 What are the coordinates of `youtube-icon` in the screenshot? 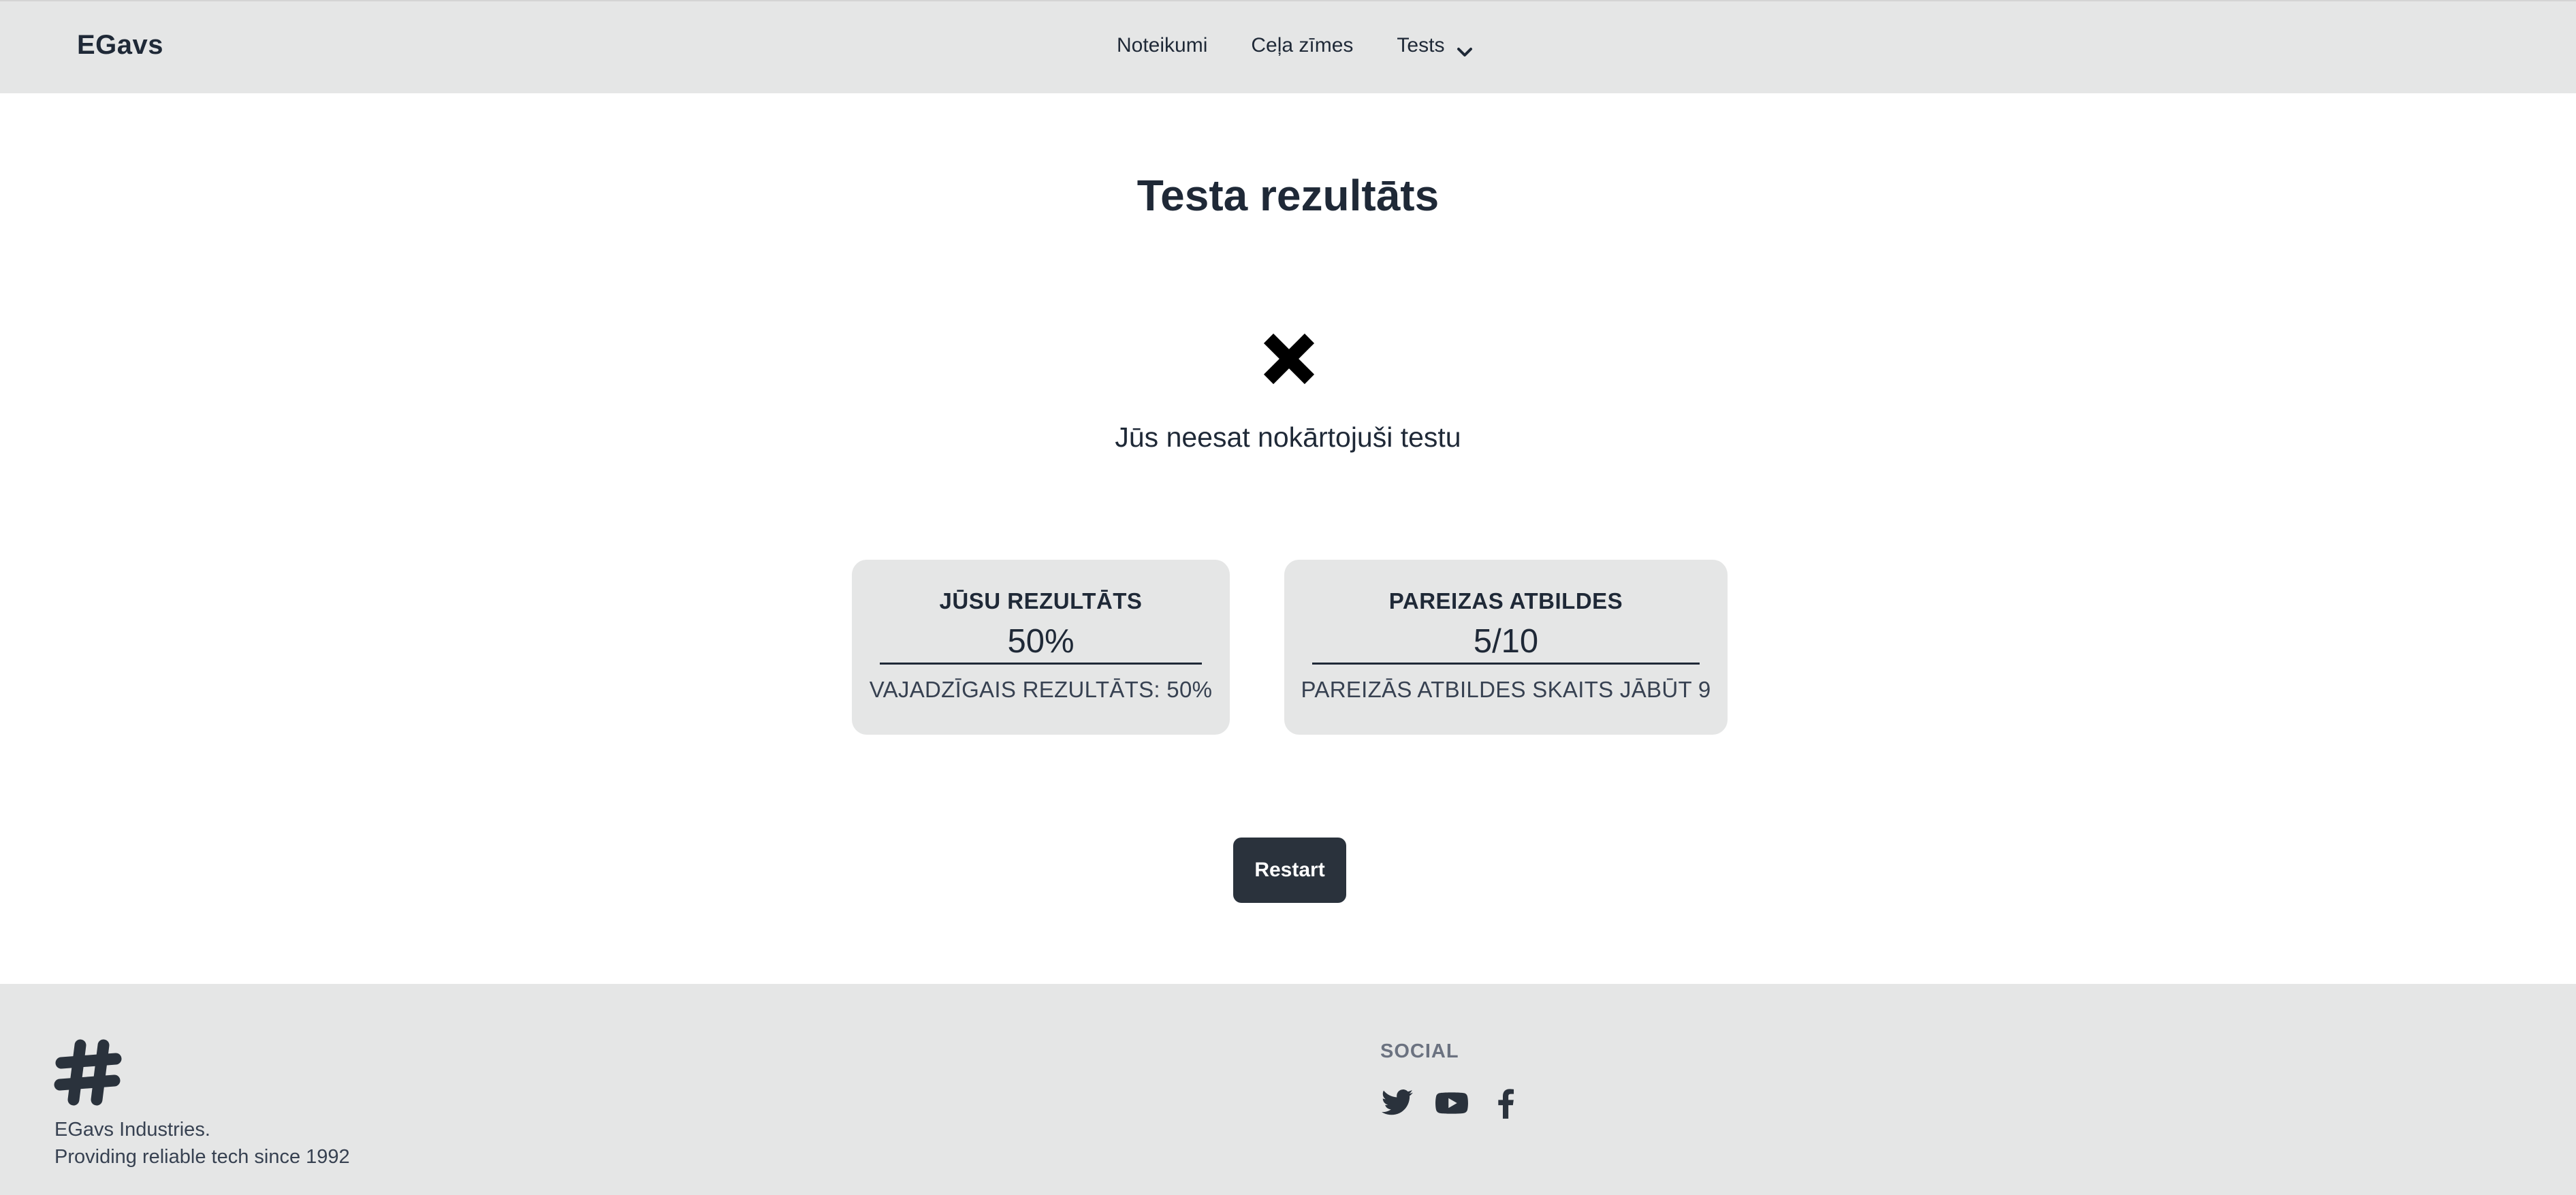 It's located at (1452, 1103).